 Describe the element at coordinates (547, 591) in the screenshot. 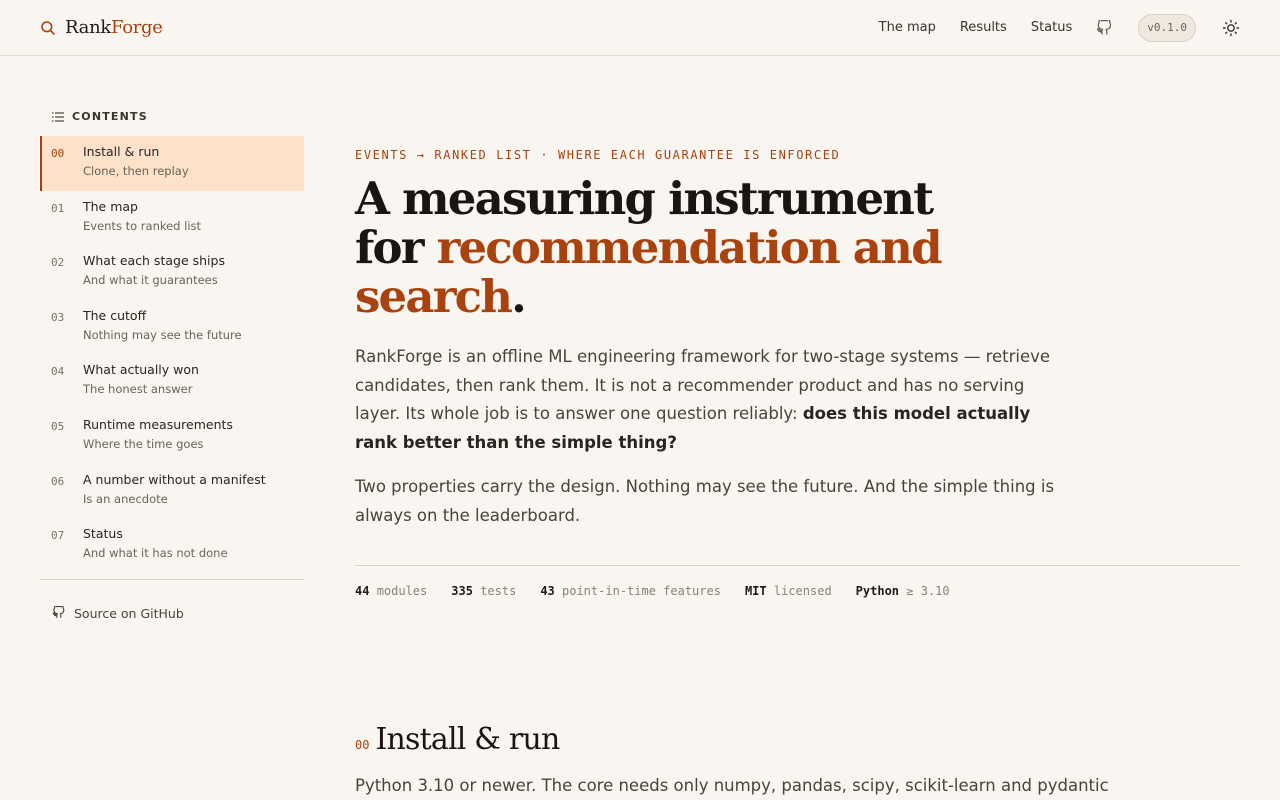

I see `stat-value: 43` at that location.